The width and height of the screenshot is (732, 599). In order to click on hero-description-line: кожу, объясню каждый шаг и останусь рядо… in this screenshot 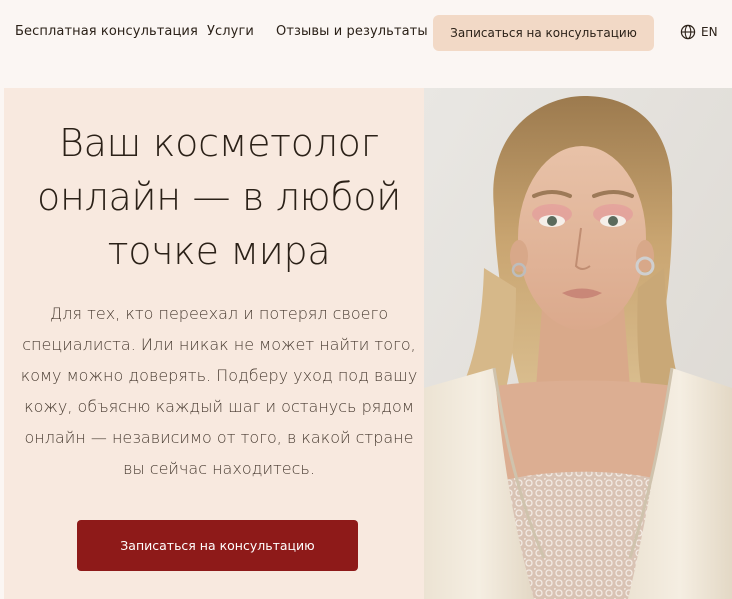, I will do `click(219, 406)`.